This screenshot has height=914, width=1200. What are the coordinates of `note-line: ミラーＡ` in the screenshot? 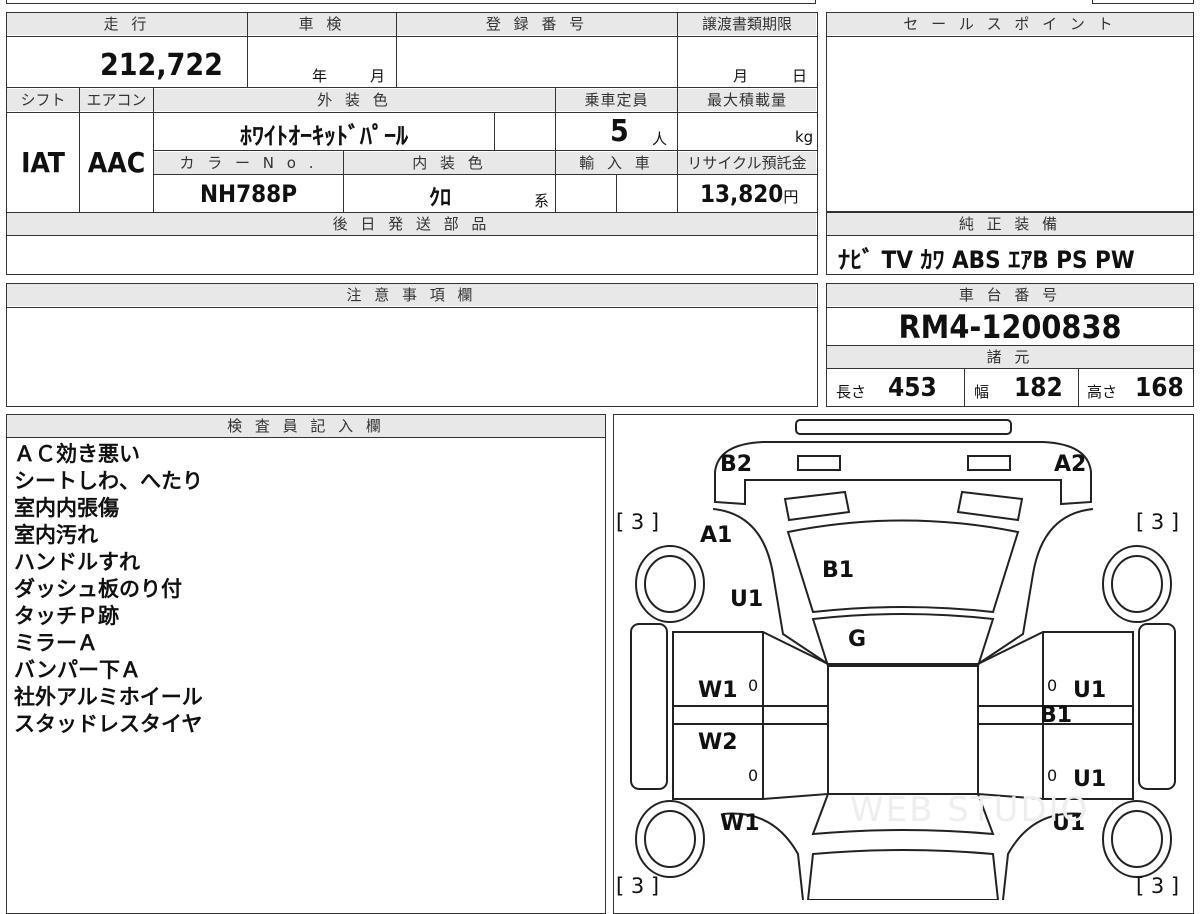 It's located at (56, 643).